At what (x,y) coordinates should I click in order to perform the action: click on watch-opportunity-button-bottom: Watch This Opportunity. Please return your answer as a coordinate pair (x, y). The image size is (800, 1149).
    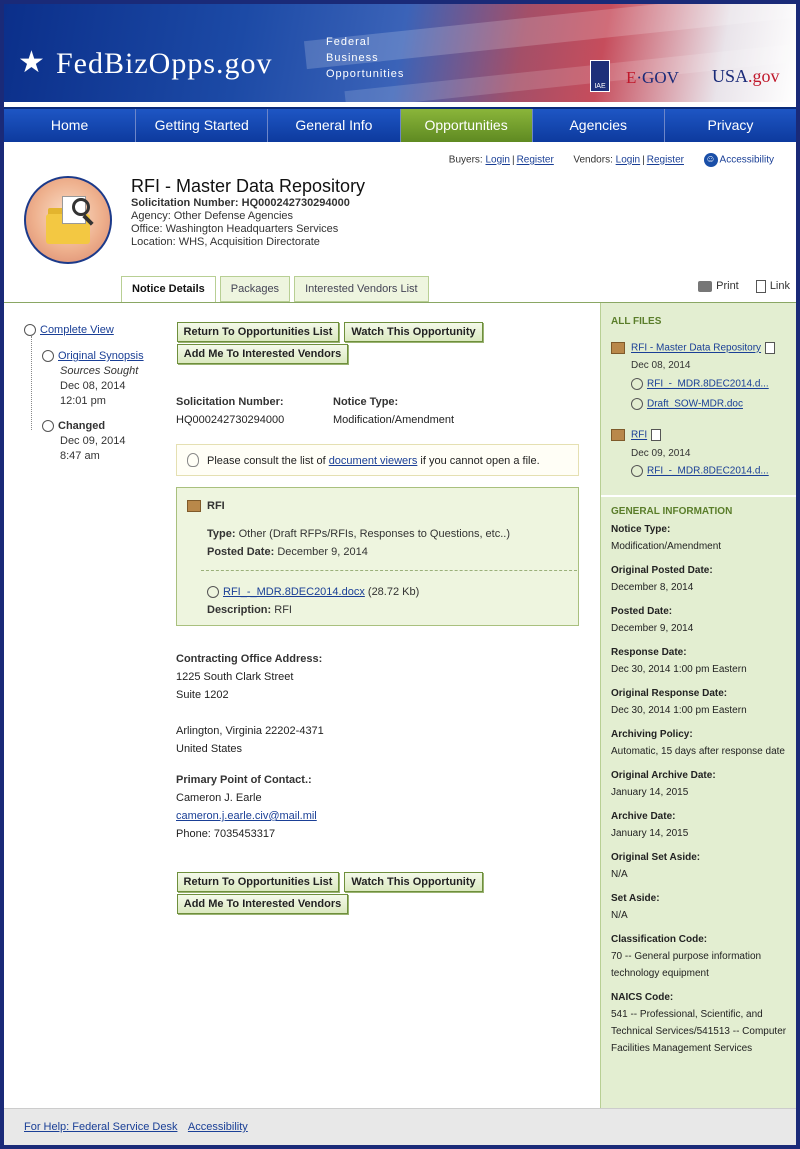
    Looking at the image, I should click on (413, 882).